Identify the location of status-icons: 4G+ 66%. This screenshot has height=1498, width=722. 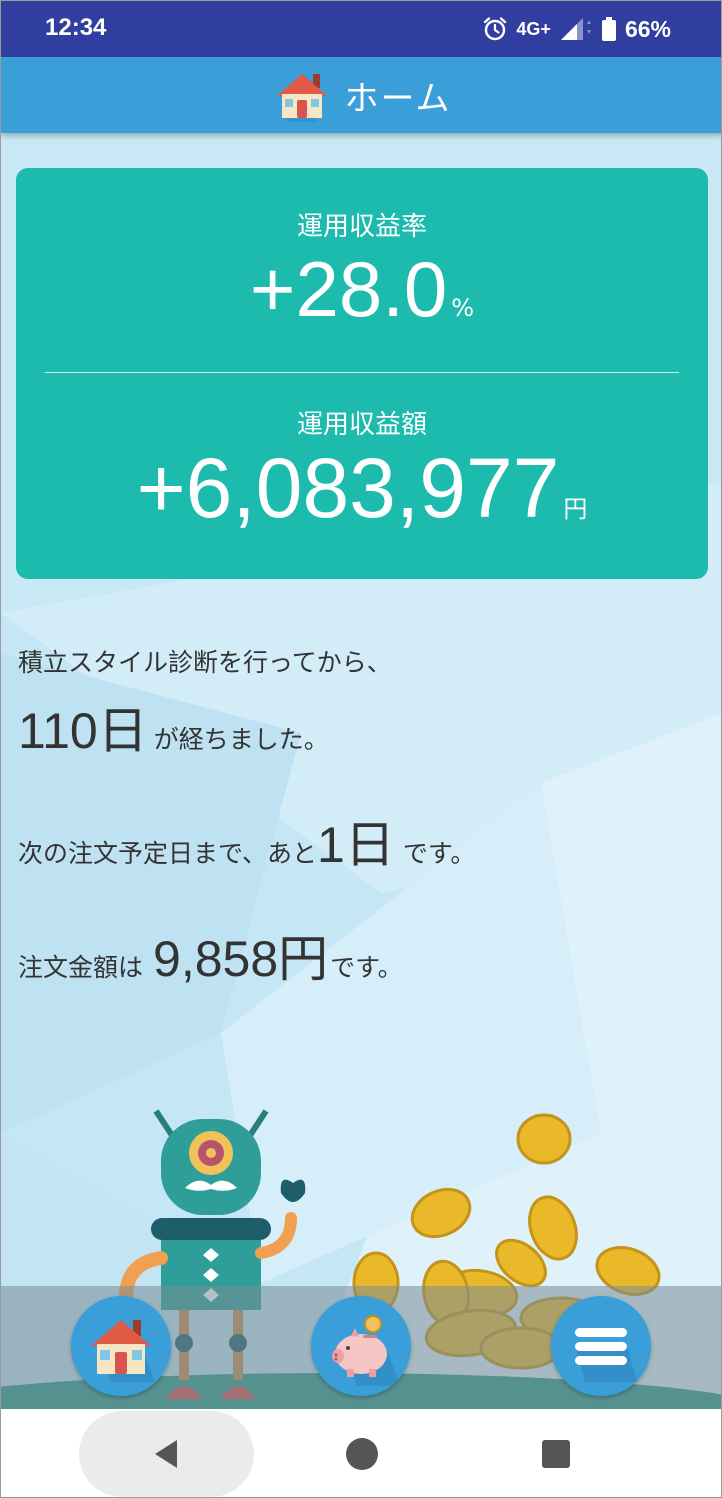
(576, 29).